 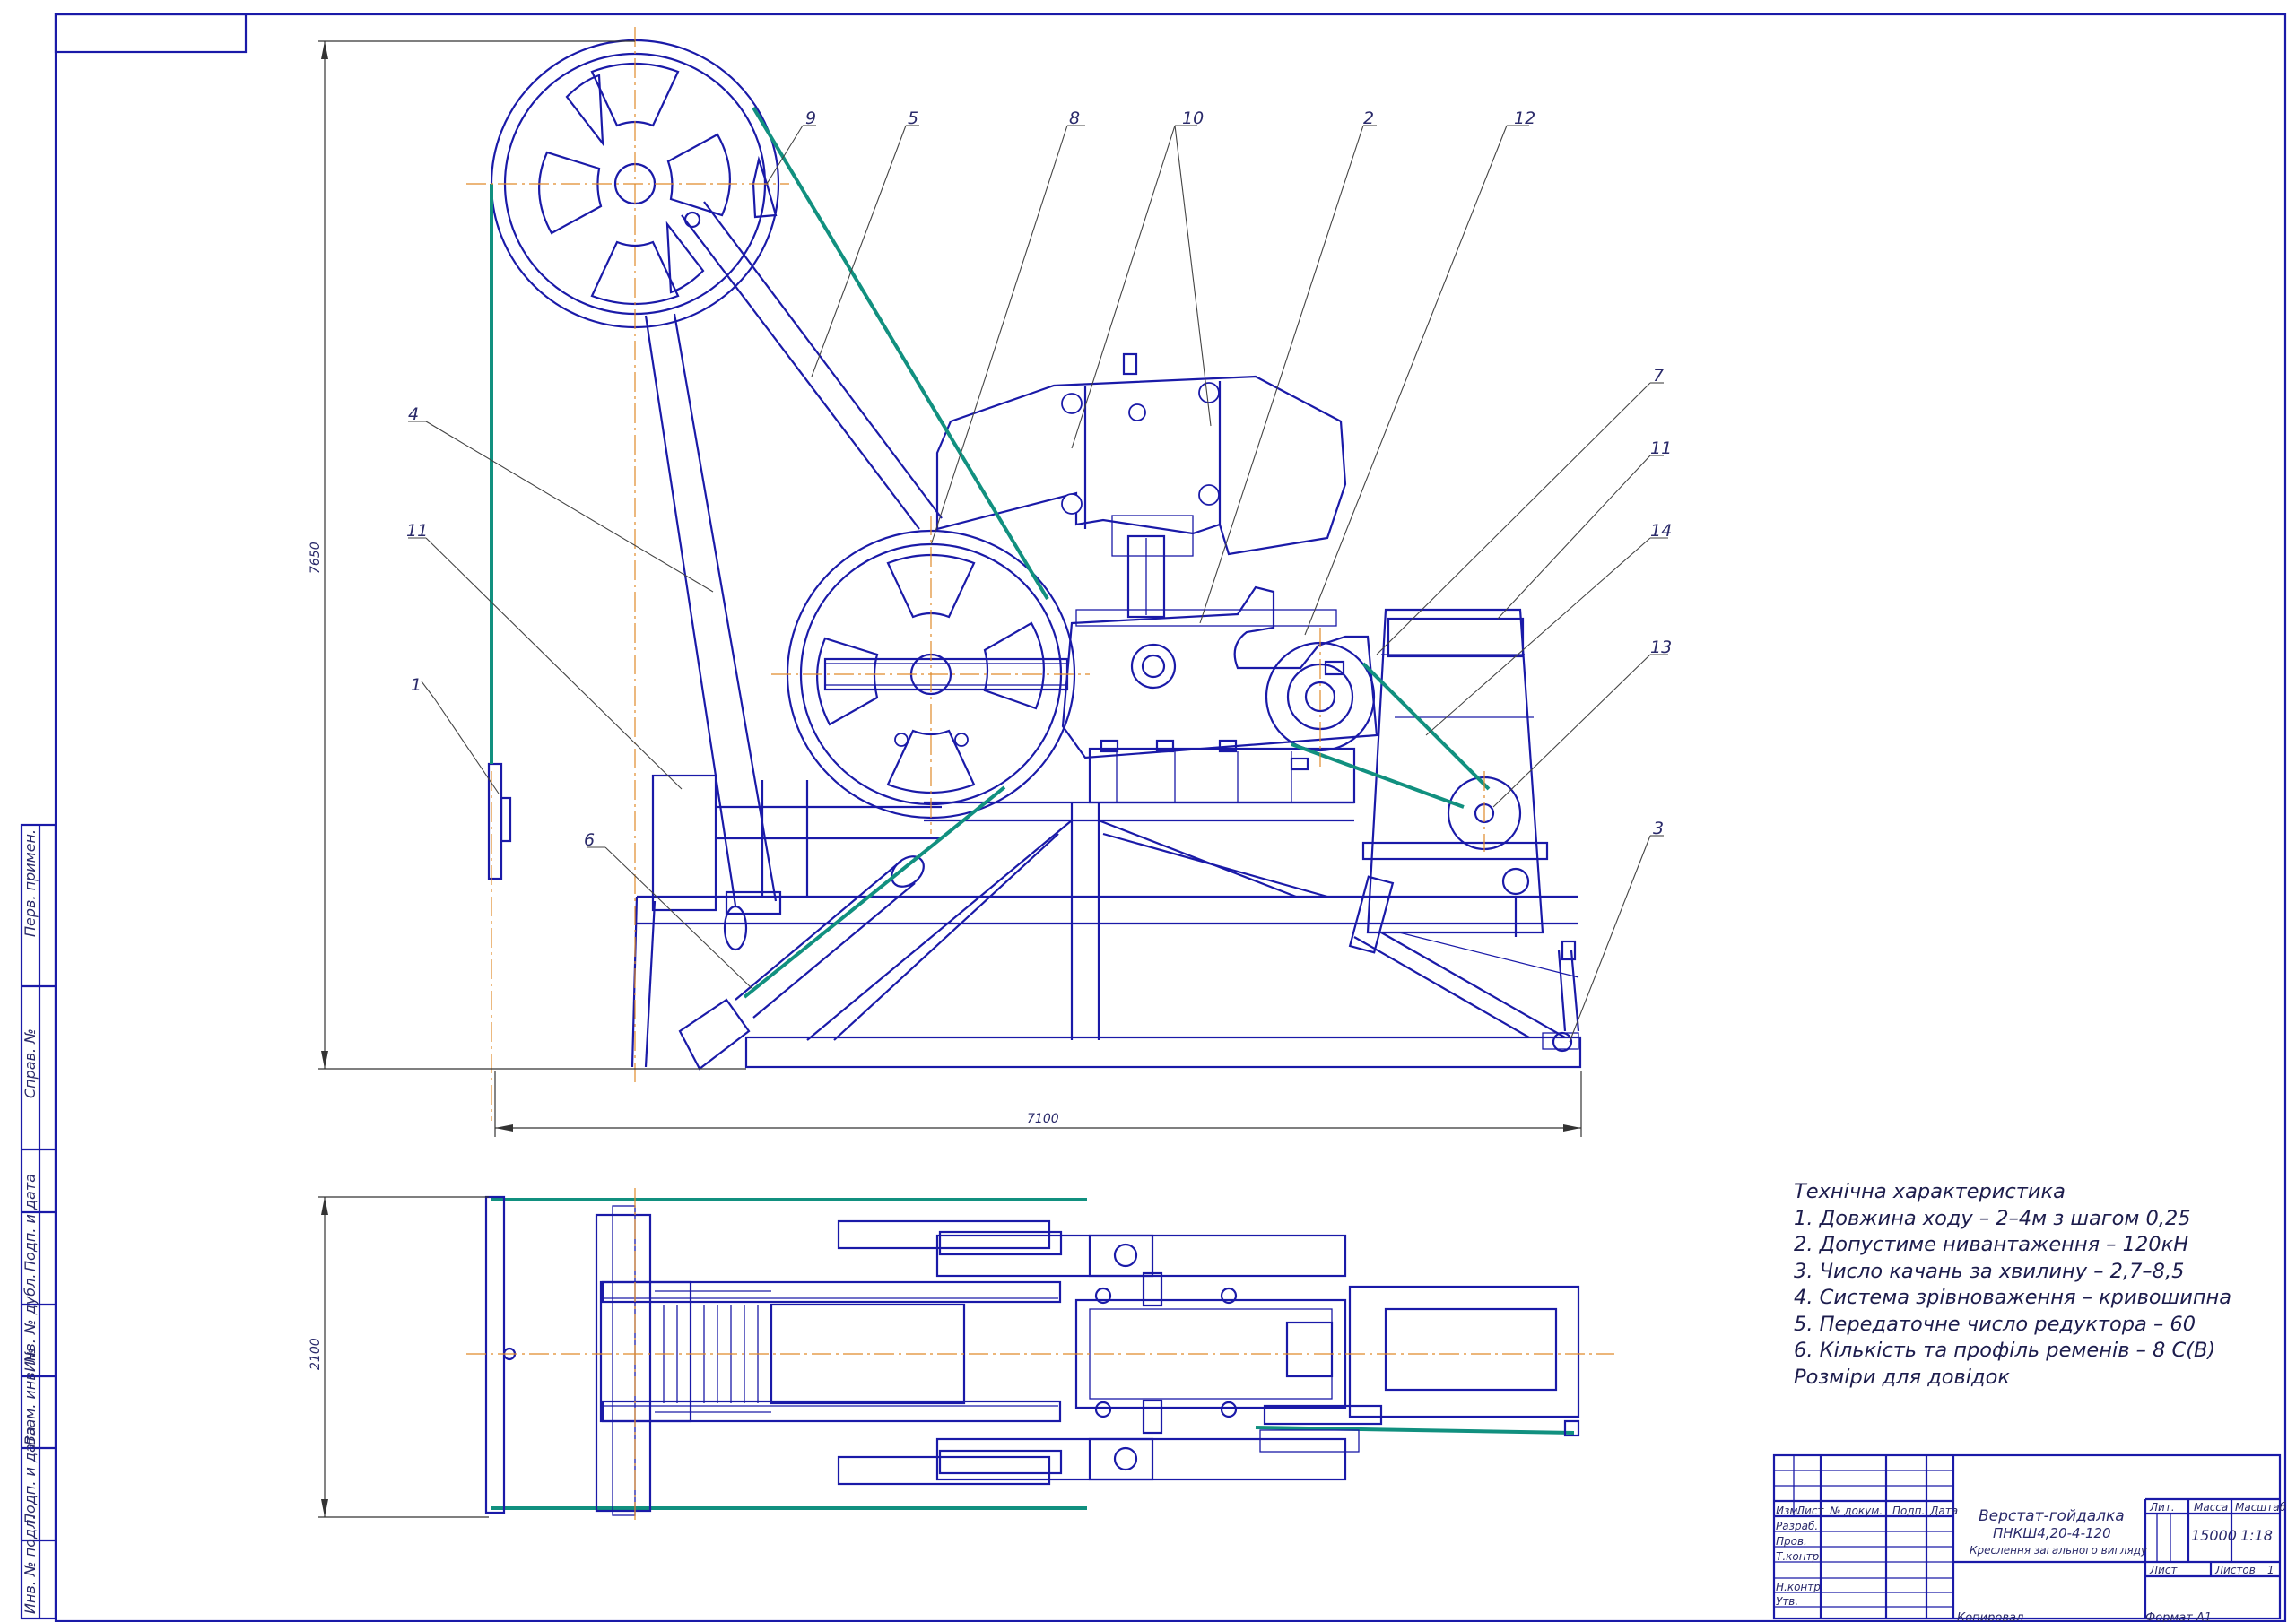 What do you see at coordinates (30, 1475) in the screenshot?
I see `stamp-podp-2: Подп. и дата` at bounding box center [30, 1475].